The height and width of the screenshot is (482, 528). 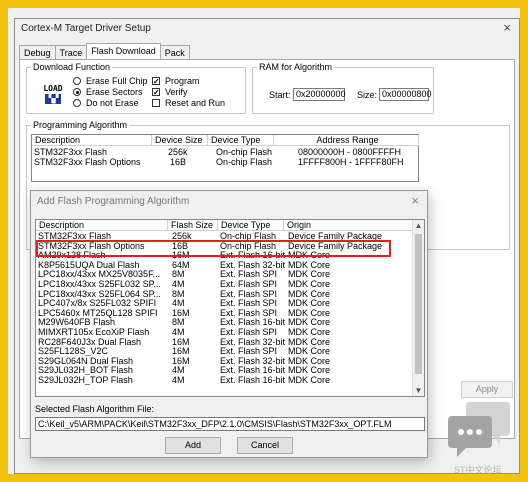 I want to click on list-cell: LPC5460x MT25QL128 SPIFI, so click(x=98, y=313).